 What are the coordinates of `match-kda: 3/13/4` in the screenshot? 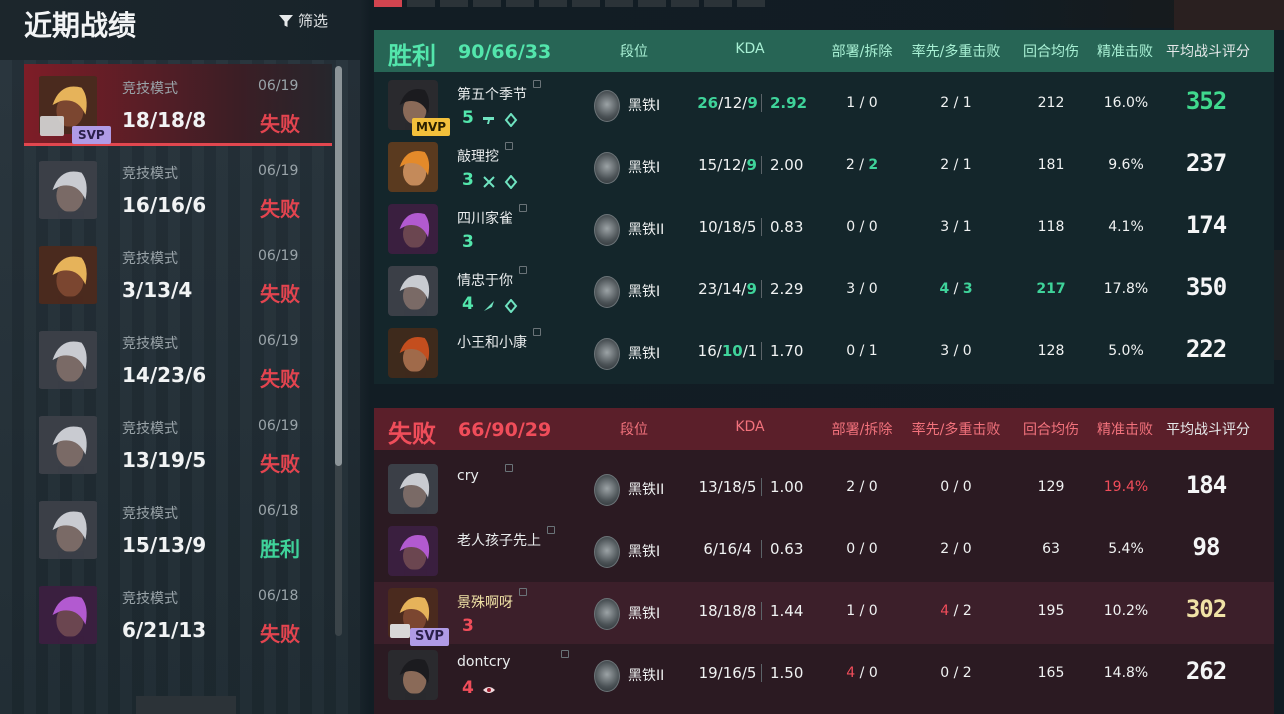 It's located at (157, 290).